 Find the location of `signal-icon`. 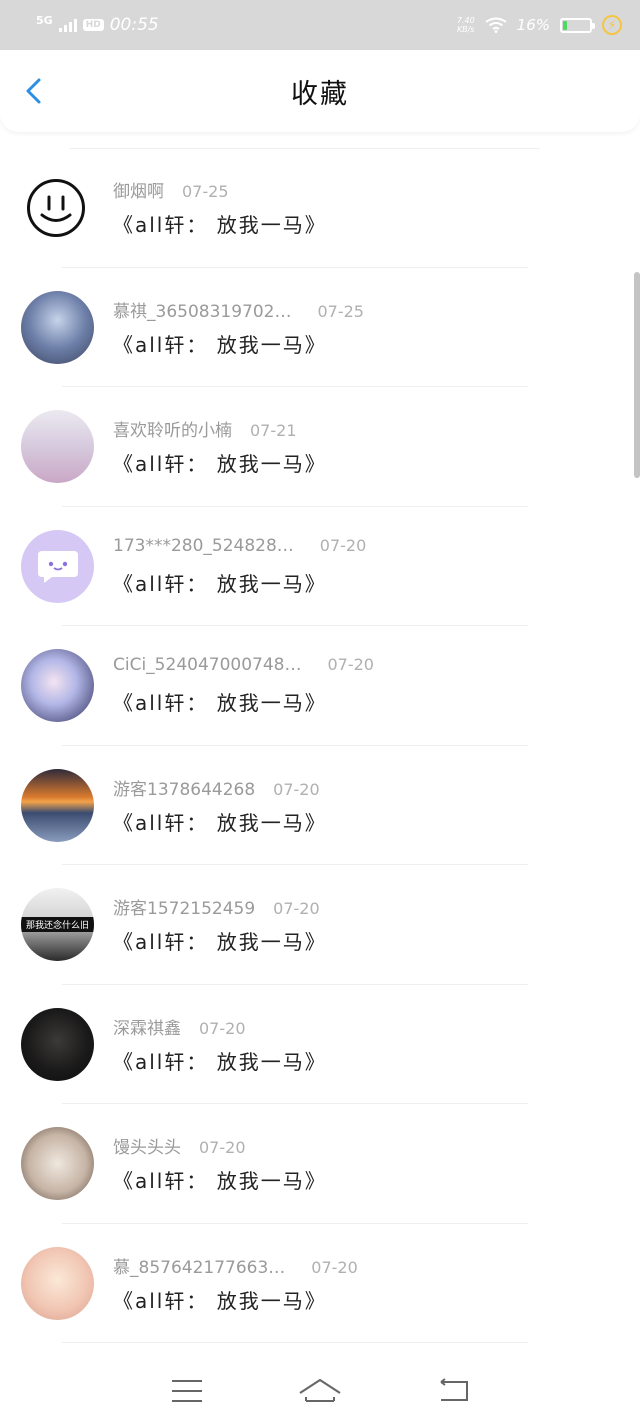

signal-icon is located at coordinates (67, 25).